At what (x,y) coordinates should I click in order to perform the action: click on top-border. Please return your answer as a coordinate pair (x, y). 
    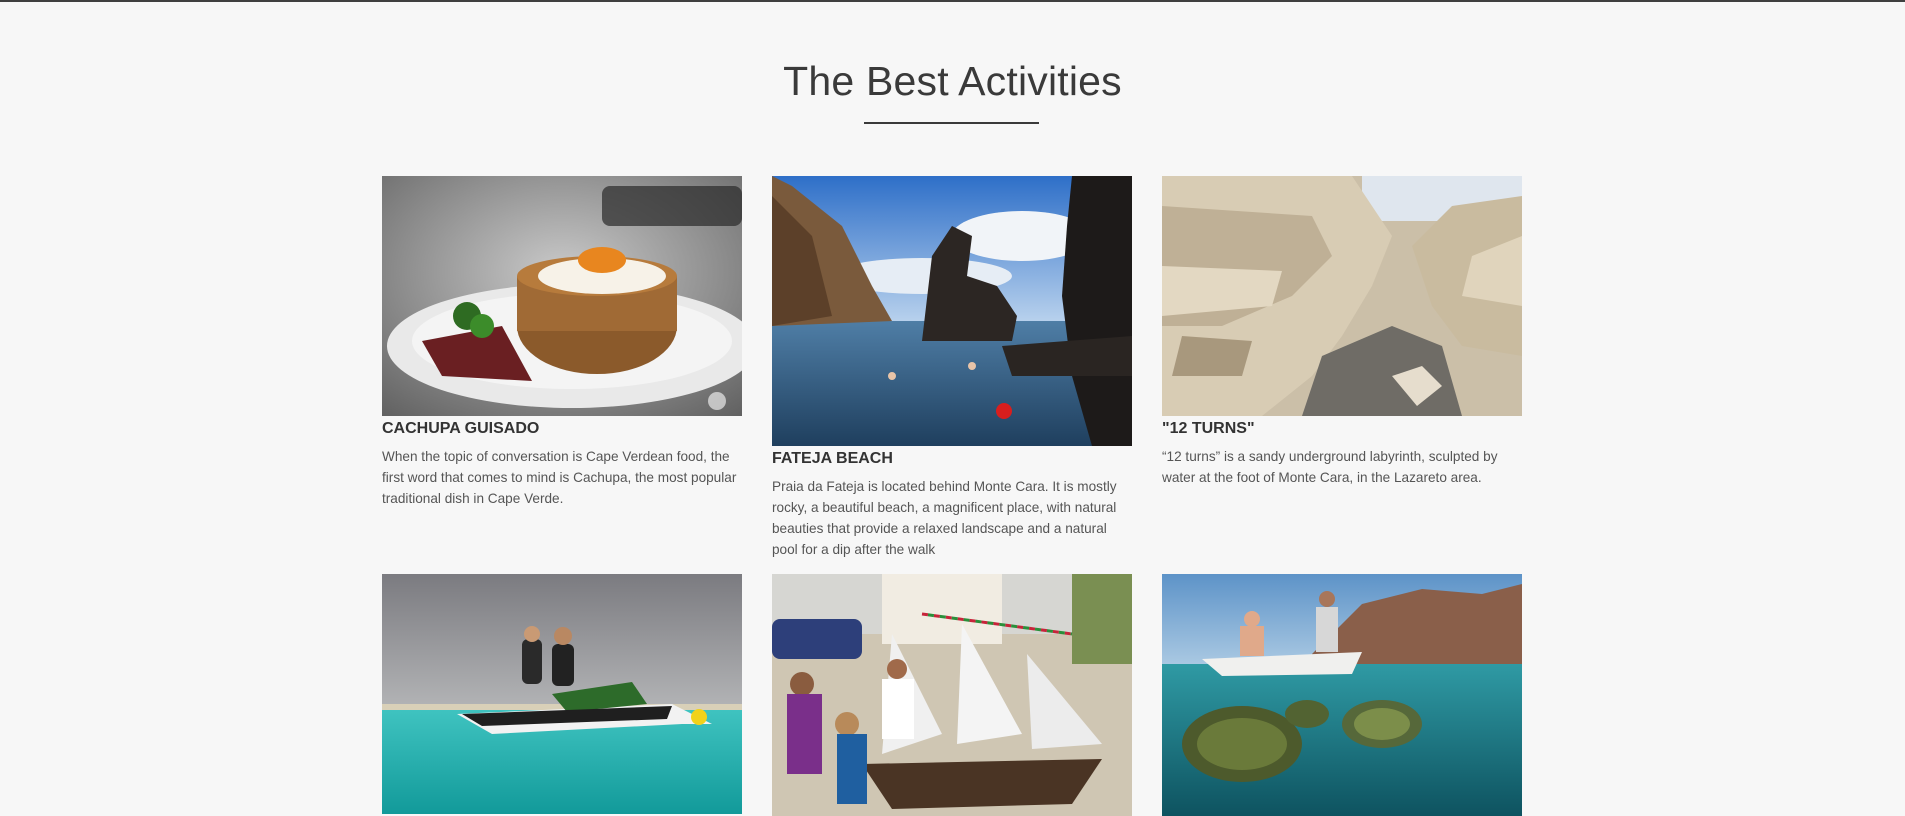
    Looking at the image, I should click on (952, 1).